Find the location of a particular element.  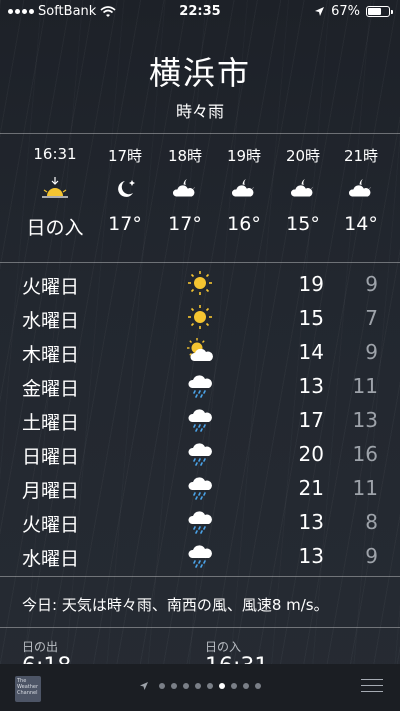

day-row: 火曜日 19 9 is located at coordinates (200, 283).